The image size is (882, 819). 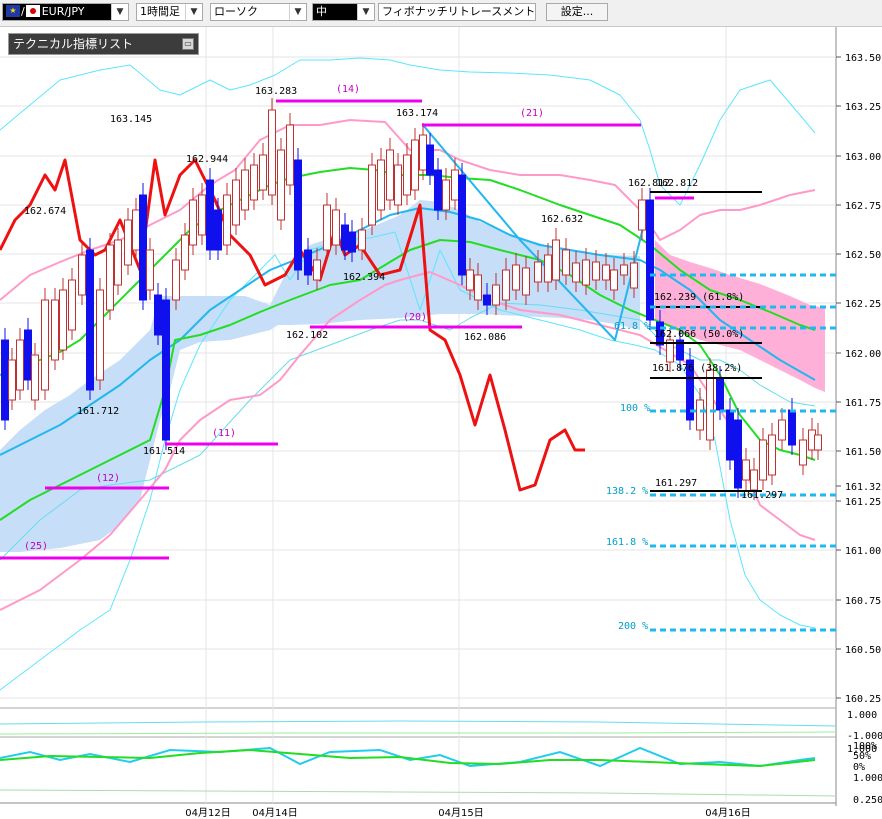 I want to click on count-label: (14), so click(x=348, y=89).